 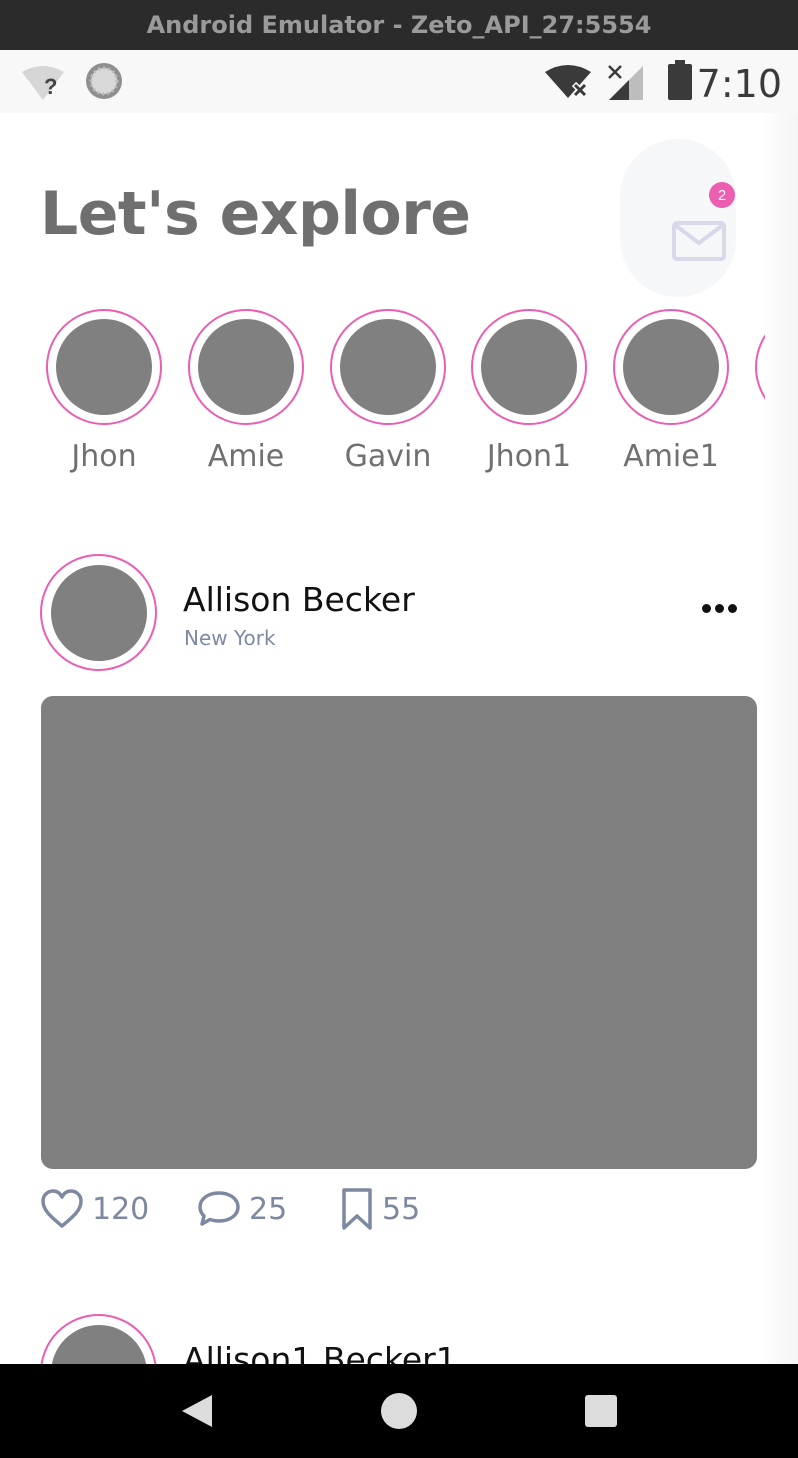 I want to click on messages-badge: 2, so click(x=722, y=195).